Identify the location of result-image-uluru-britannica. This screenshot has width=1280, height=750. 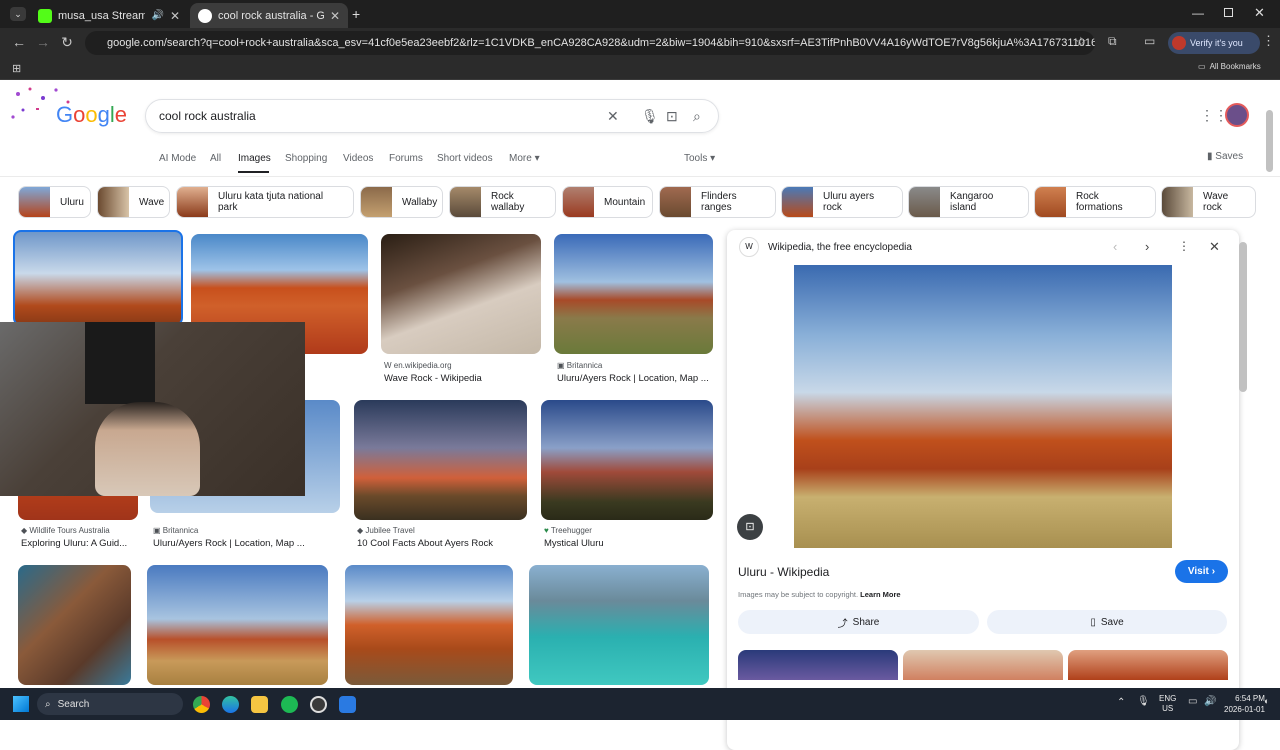
(633, 294).